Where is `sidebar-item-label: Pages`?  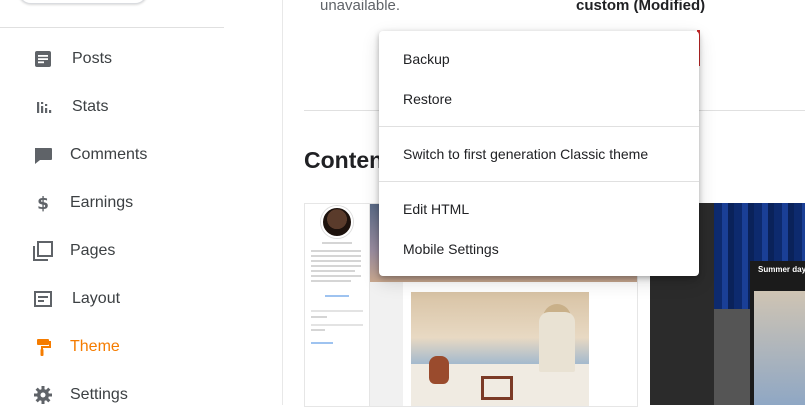 sidebar-item-label: Pages is located at coordinates (93, 250).